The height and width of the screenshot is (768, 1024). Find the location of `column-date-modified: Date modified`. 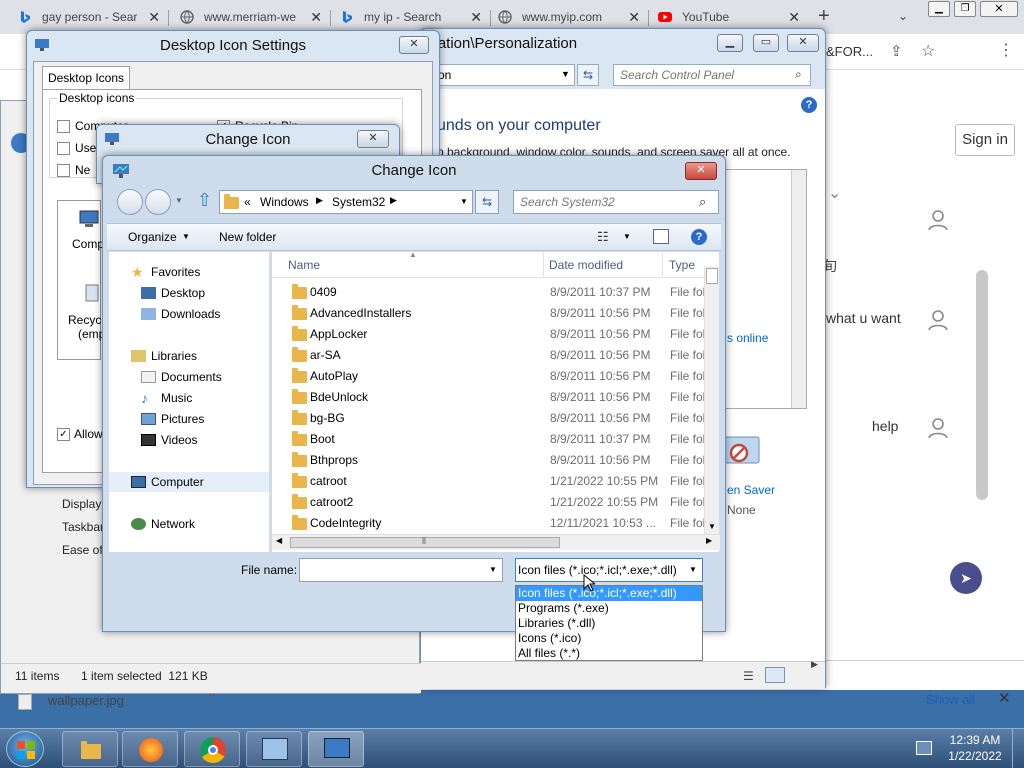

column-date-modified: Date modified is located at coordinates (586, 265).